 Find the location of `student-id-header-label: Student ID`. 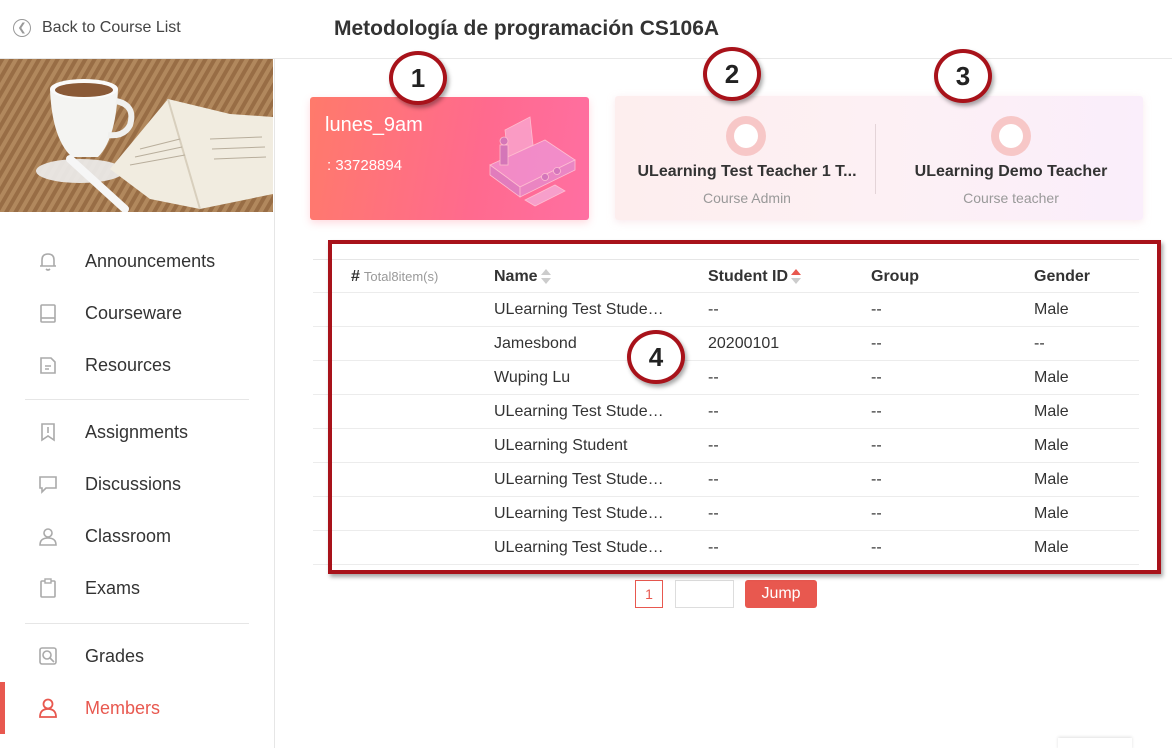

student-id-header-label: Student ID is located at coordinates (748, 276).